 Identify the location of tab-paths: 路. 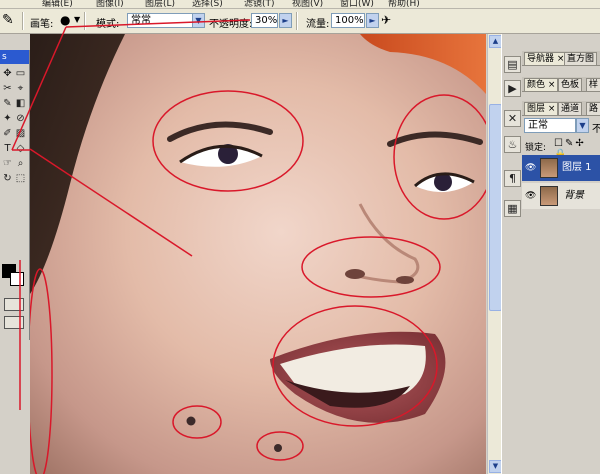
(593, 108).